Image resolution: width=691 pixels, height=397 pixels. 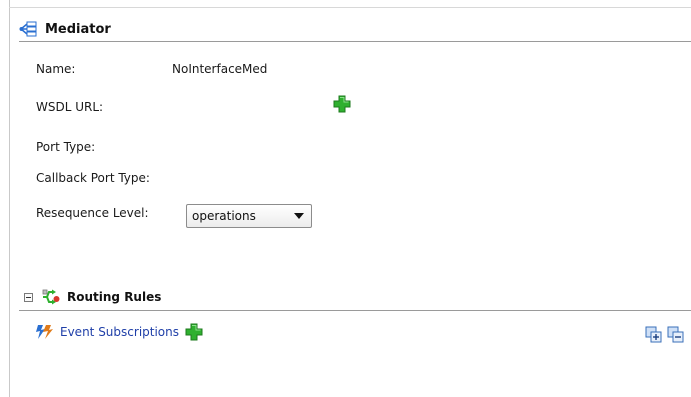 I want to click on collapse-all-icon, so click(x=675, y=334).